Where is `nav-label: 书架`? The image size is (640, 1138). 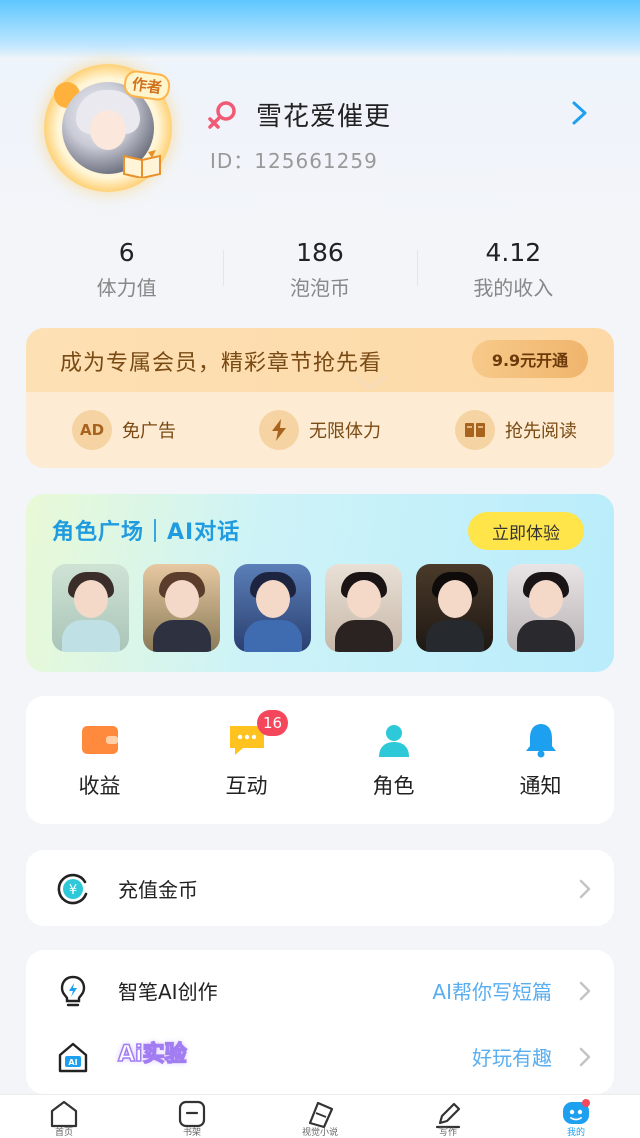
nav-label: 书架 is located at coordinates (191, 1133).